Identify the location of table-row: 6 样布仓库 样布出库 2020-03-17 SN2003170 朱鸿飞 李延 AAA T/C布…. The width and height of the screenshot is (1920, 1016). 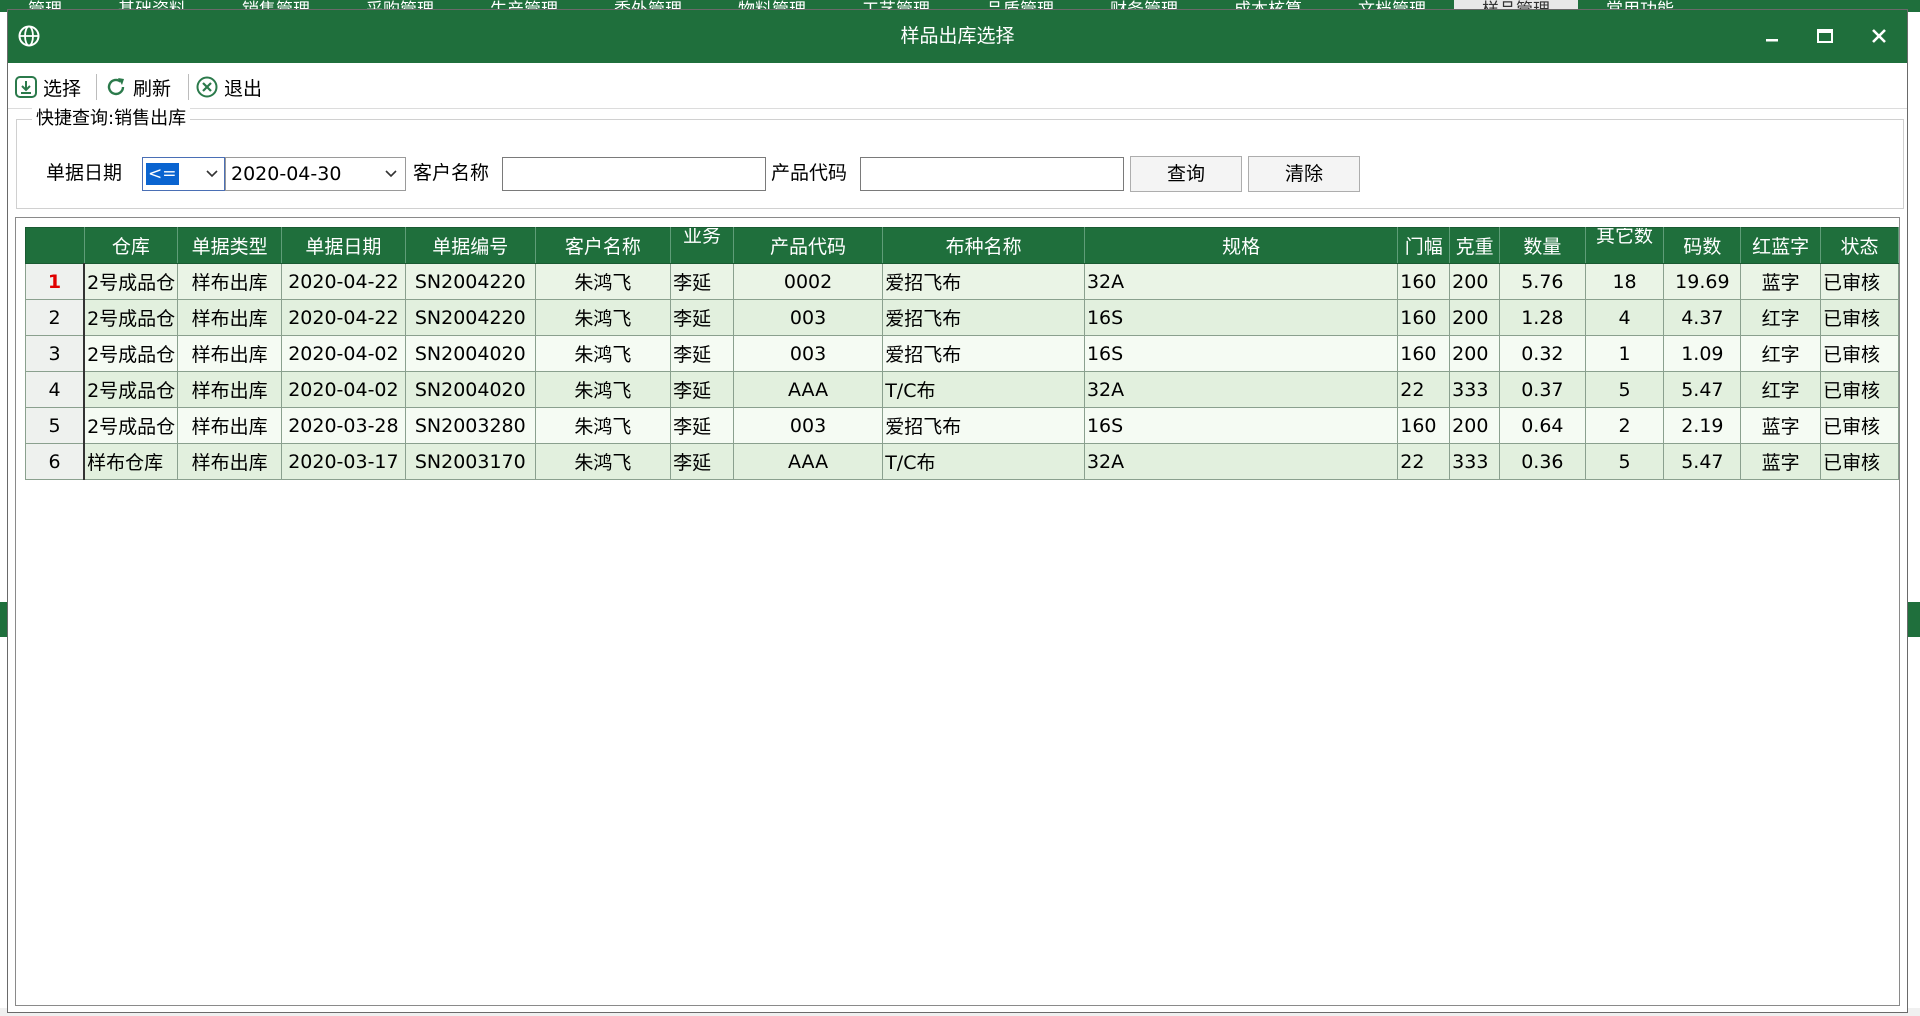
(962, 461).